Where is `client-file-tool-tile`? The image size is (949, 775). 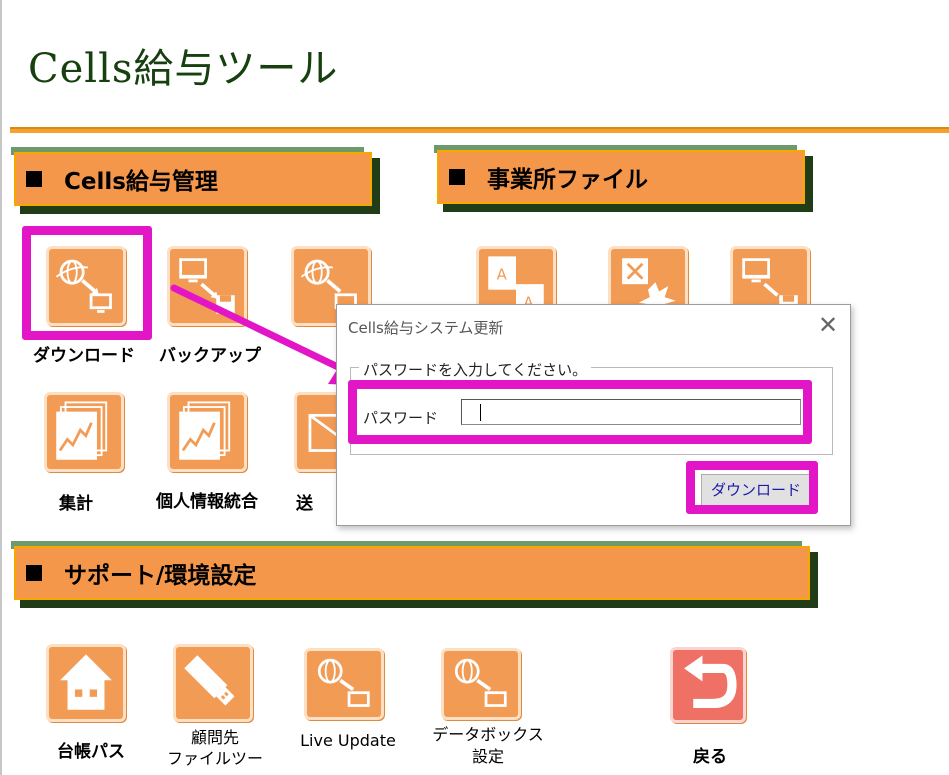
client-file-tool-tile is located at coordinates (213, 683).